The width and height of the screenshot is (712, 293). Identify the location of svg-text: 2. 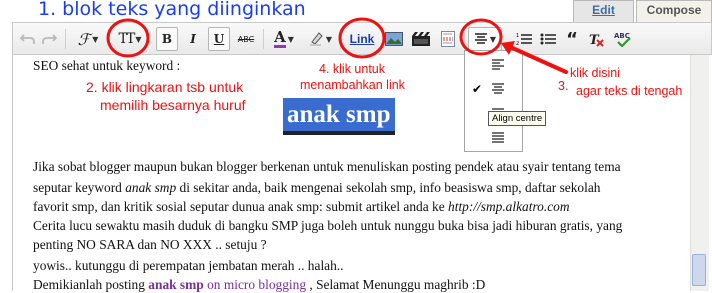
(517, 43).